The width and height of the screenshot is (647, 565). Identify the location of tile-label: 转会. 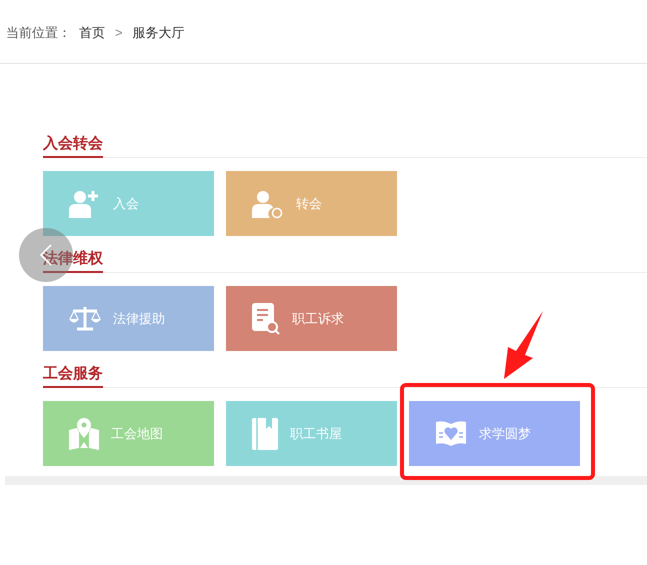
(309, 203).